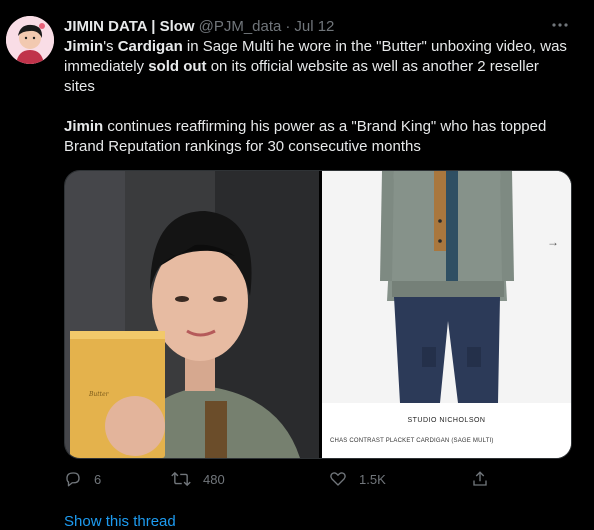 This screenshot has width=594, height=530. I want to click on show-thread-link: Show this thread, so click(120, 521).